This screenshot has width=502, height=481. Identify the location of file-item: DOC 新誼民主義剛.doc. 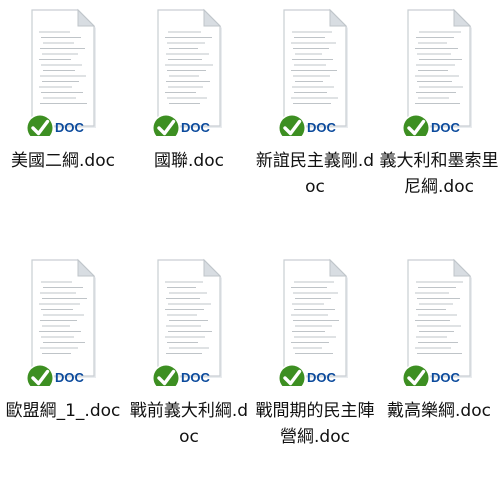
(315, 115).